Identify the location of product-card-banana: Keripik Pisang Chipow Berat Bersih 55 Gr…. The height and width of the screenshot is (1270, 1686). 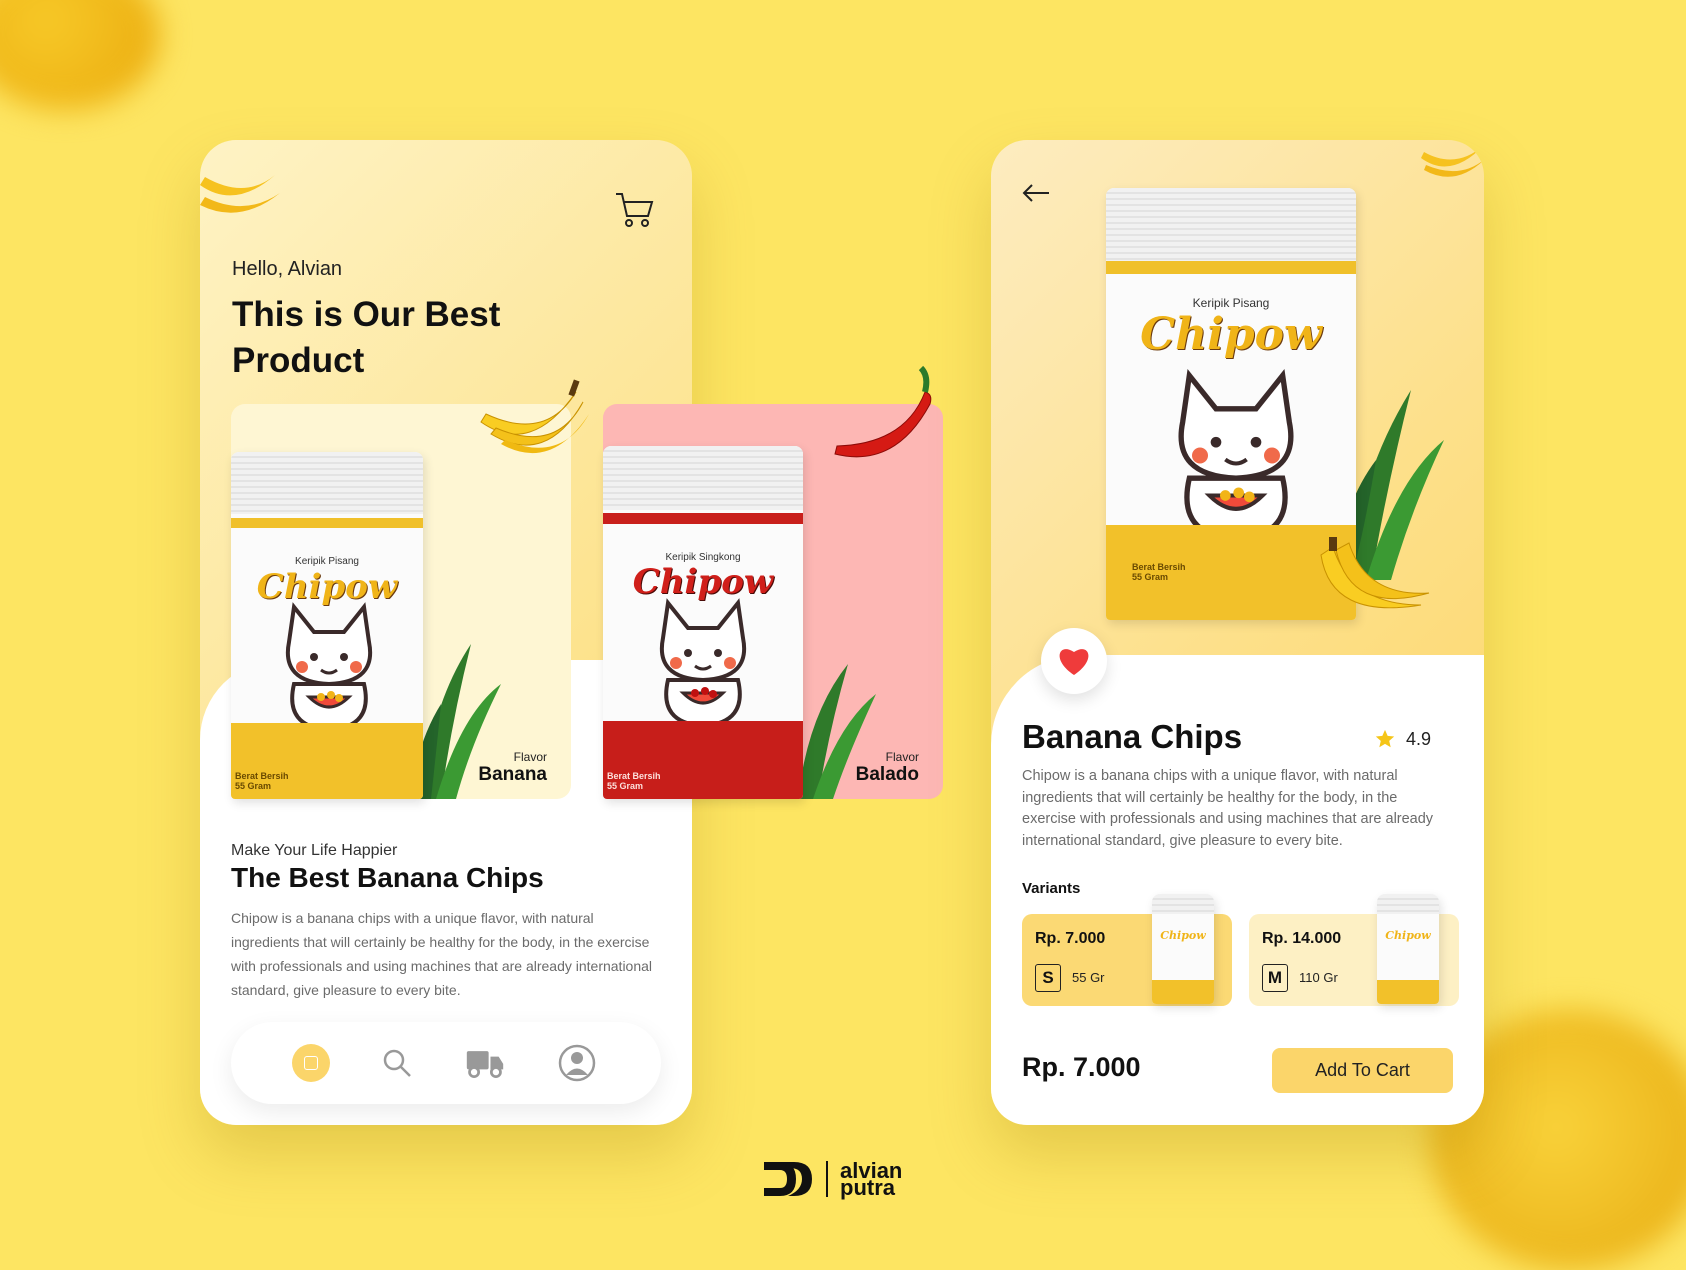
(410, 589).